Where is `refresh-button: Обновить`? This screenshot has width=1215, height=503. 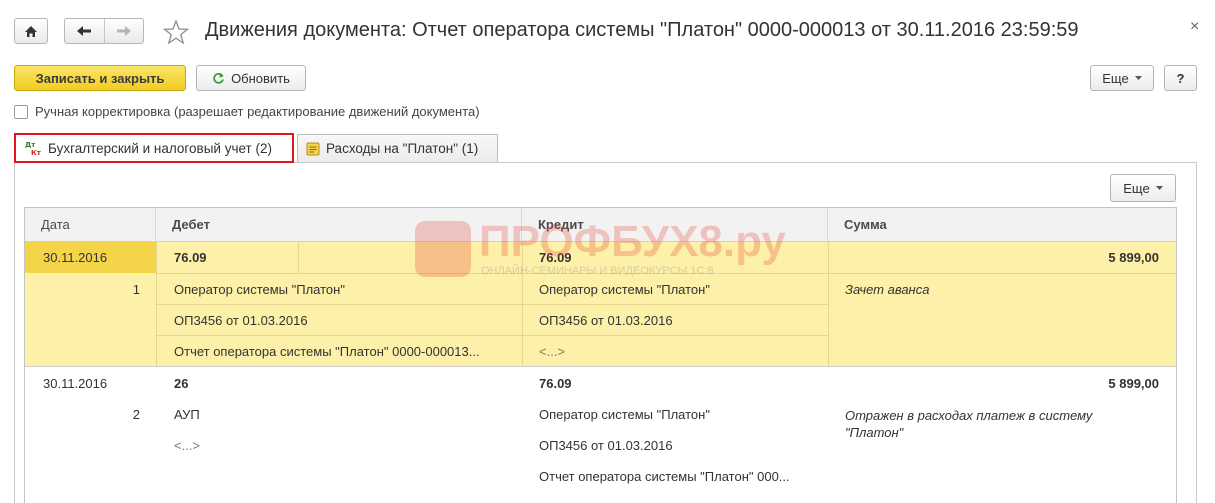 refresh-button: Обновить is located at coordinates (251, 78).